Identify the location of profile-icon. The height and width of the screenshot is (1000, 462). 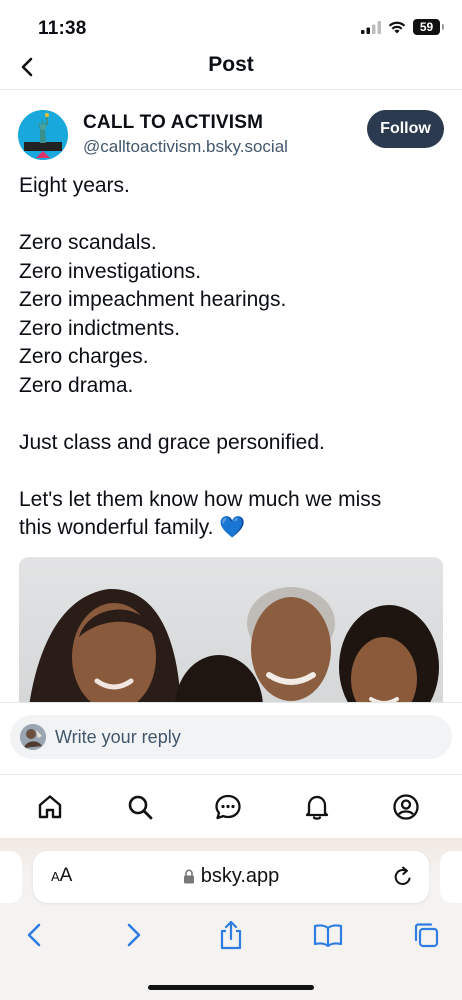
(406, 807).